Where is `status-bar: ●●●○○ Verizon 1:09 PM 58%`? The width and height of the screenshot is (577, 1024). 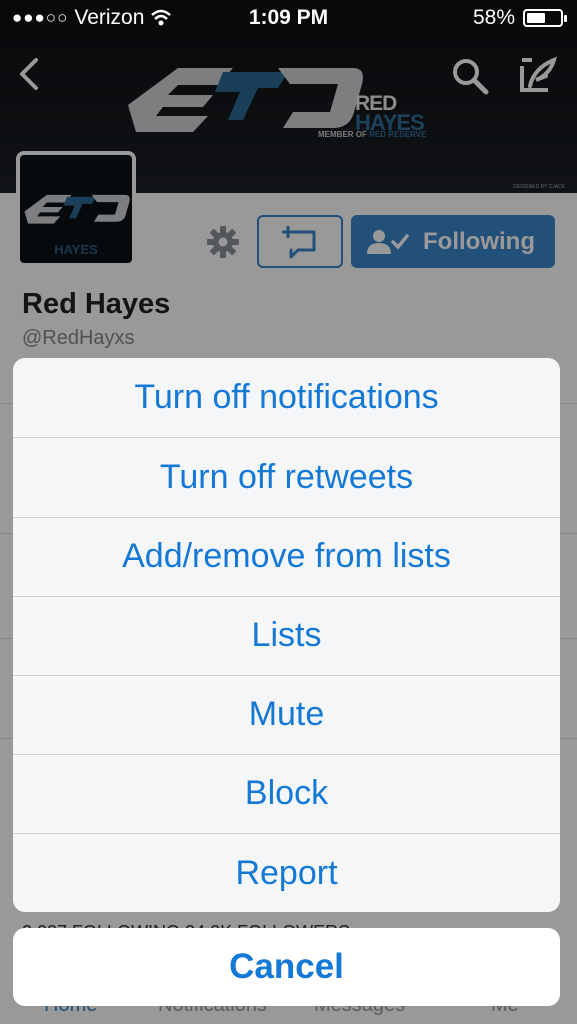
status-bar: ●●●○○ Verizon 1:09 PM 58% is located at coordinates (288, 18).